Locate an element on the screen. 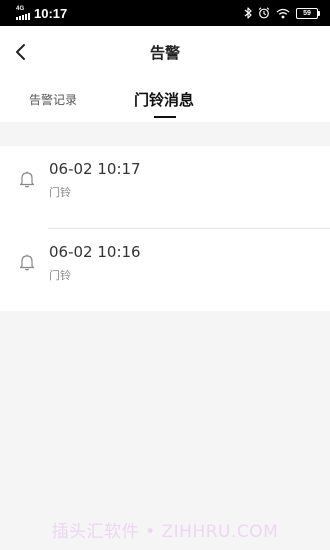 The image size is (330, 550). status-bar: 4G 10:17 59 is located at coordinates (165, 13).